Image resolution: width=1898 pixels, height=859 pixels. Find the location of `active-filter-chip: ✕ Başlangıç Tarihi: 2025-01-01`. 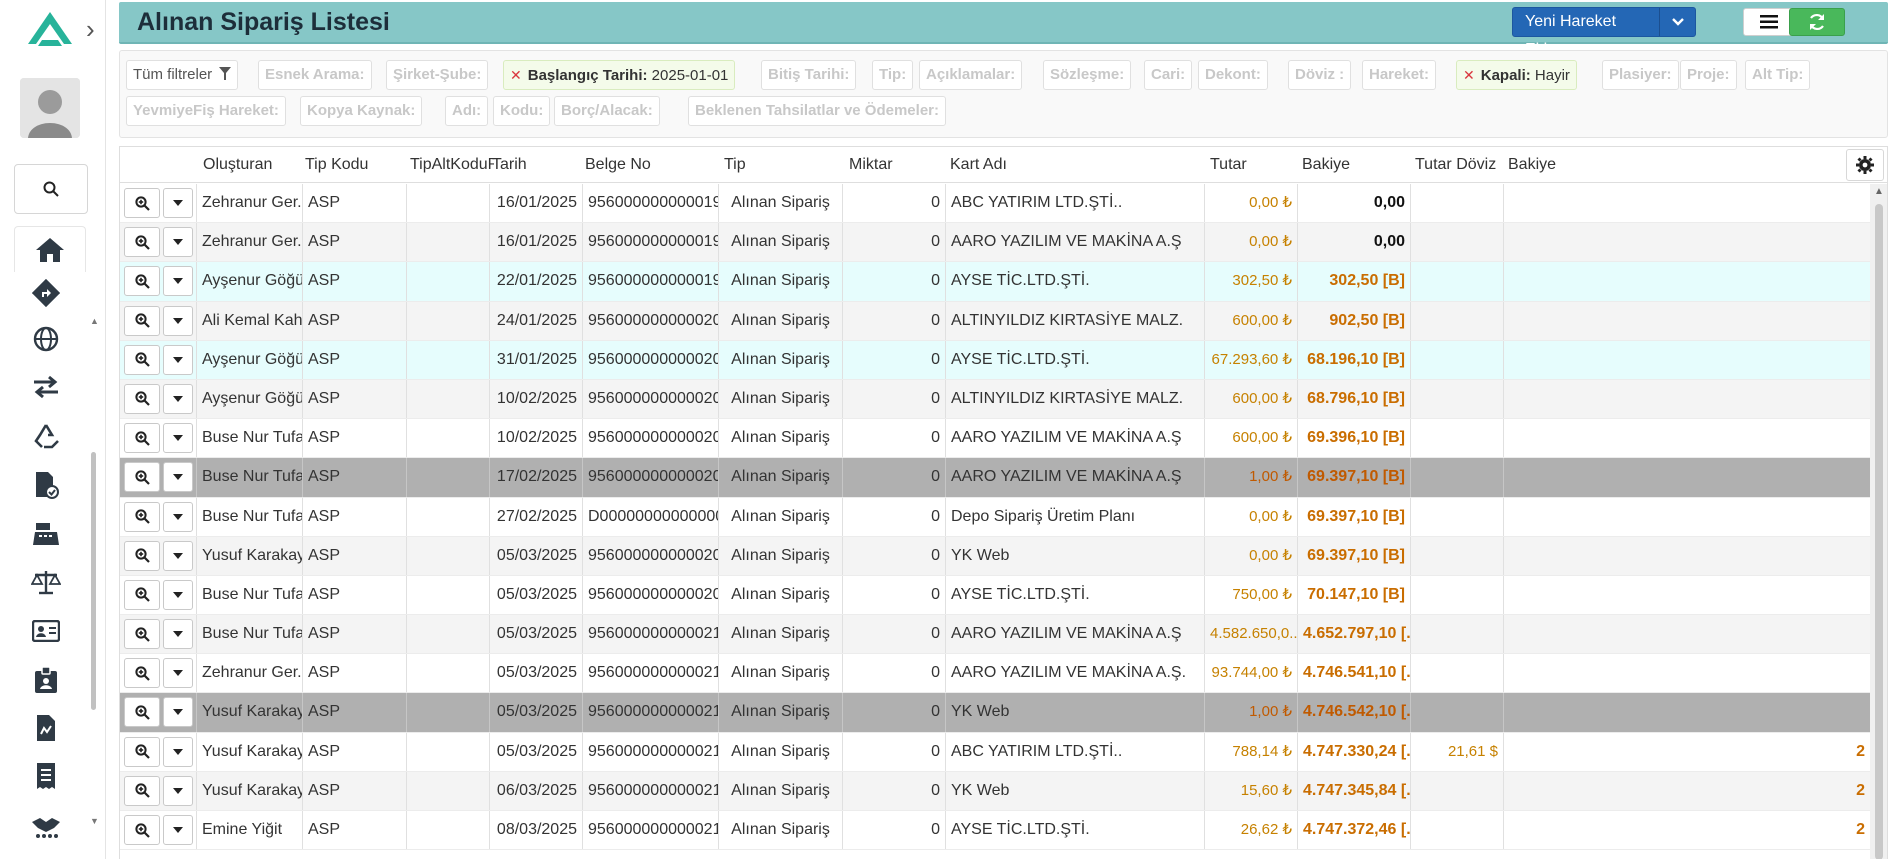

active-filter-chip: ✕ Başlangıç Tarihi: 2025-01-01 is located at coordinates (619, 75).